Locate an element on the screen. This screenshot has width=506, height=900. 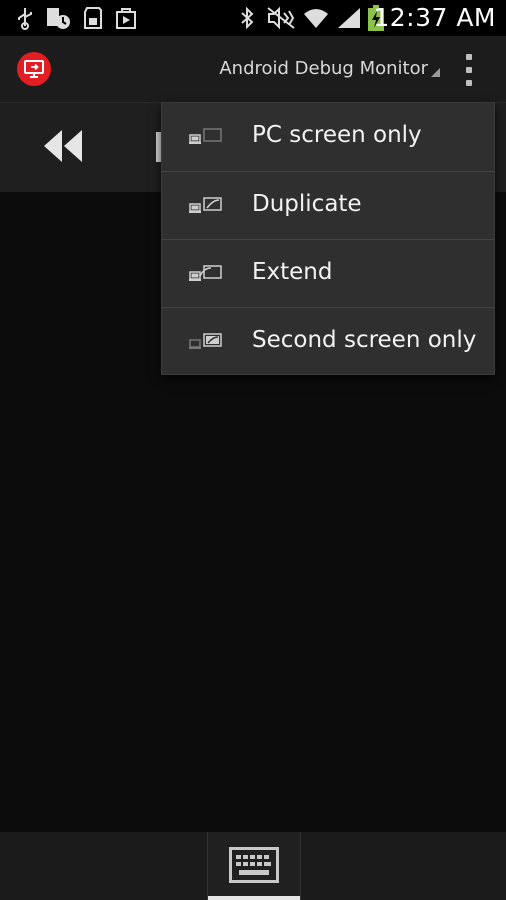
menu-item-second-screen-only: Second screen only is located at coordinates (328, 341).